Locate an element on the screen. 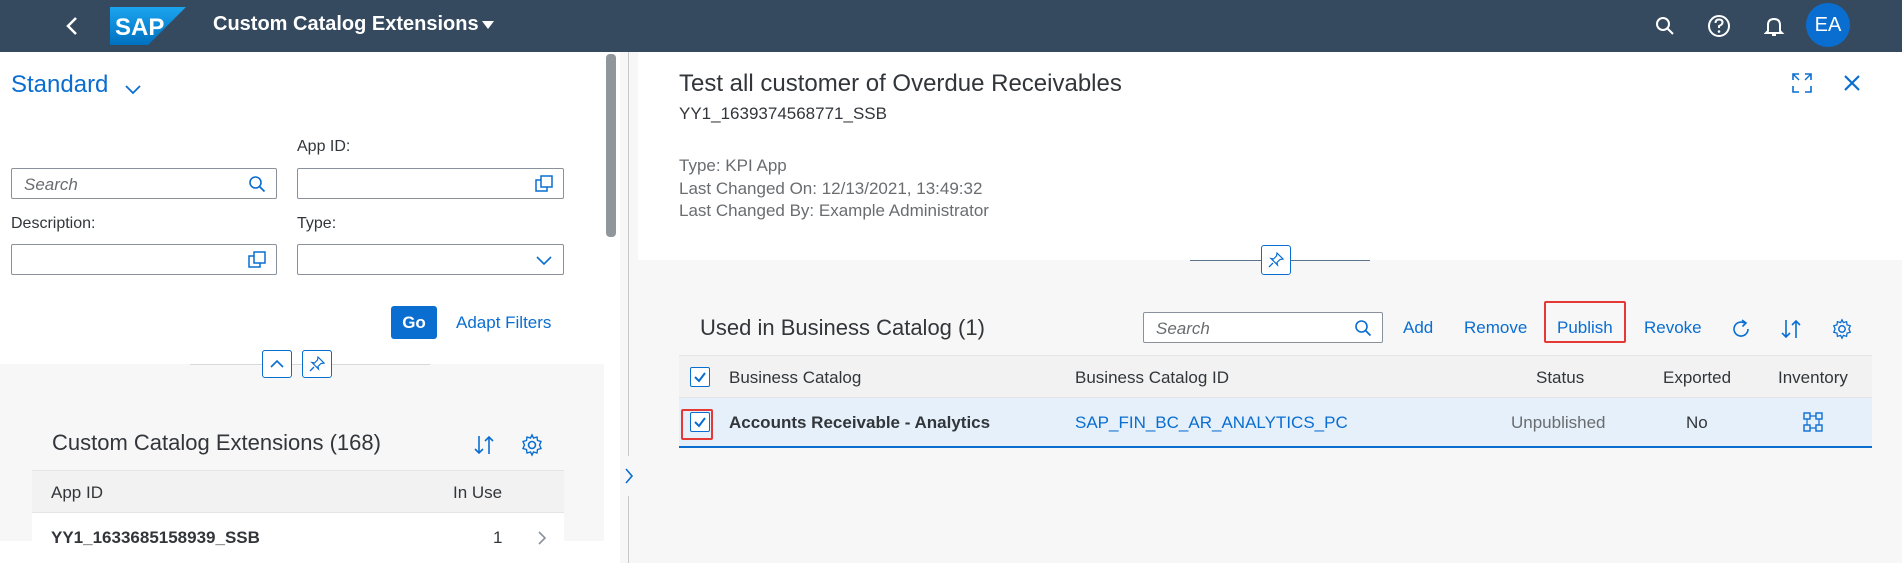  back-icon is located at coordinates (73, 26).